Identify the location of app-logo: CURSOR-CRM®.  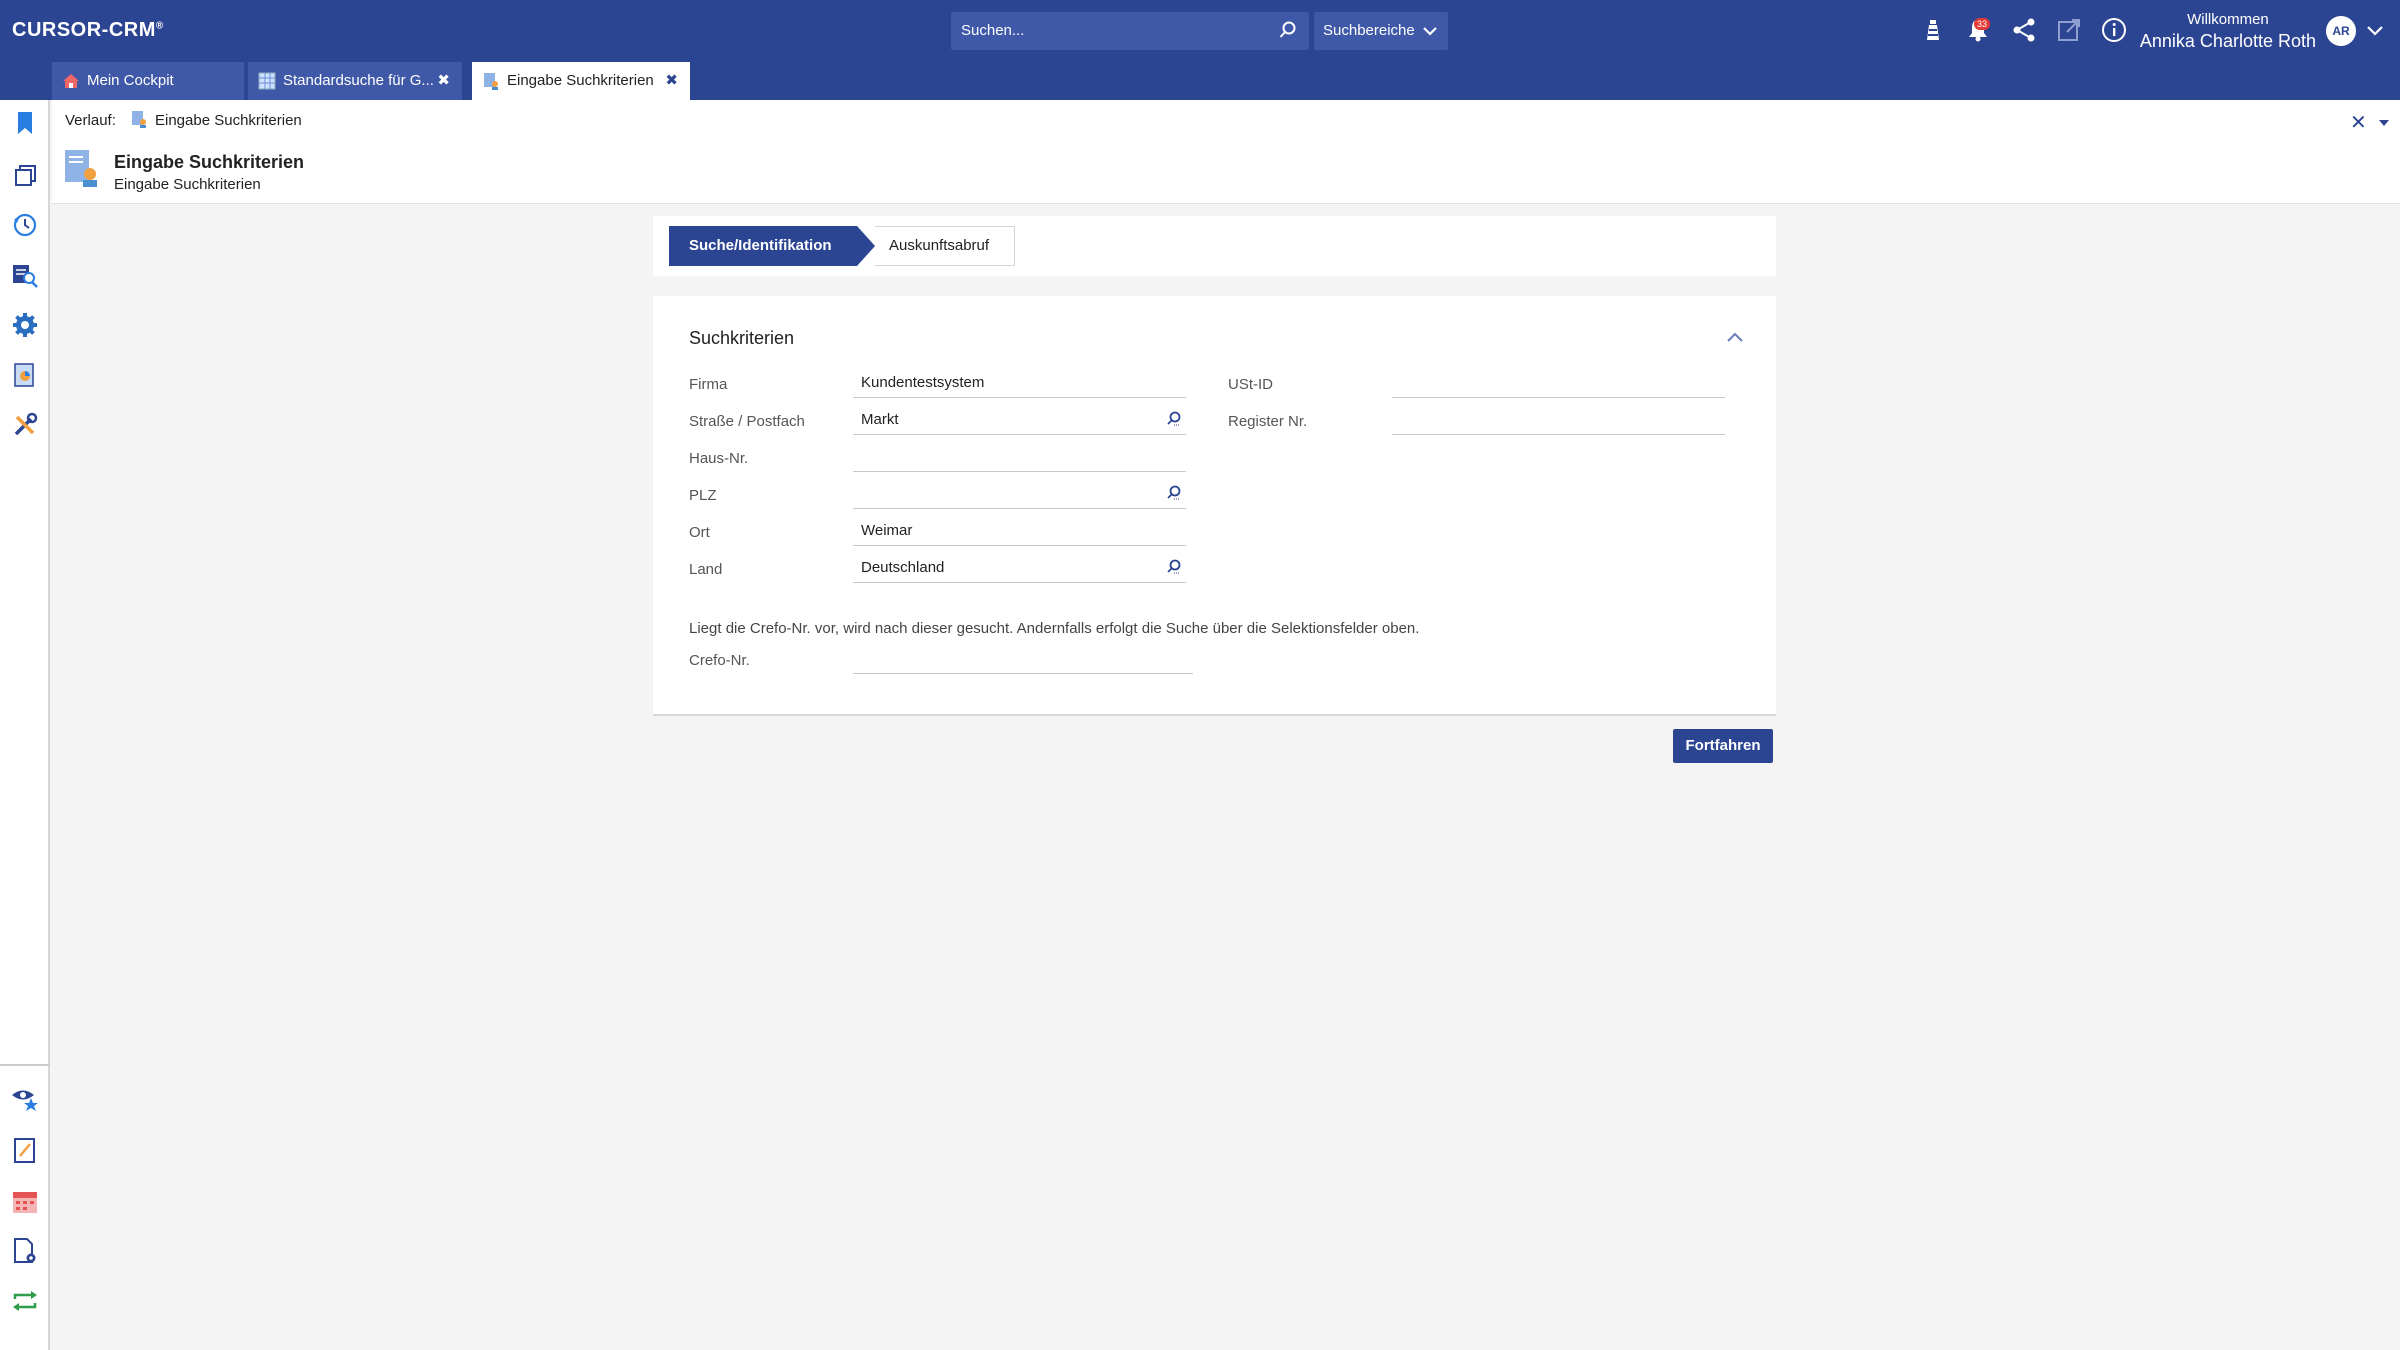
(88, 30).